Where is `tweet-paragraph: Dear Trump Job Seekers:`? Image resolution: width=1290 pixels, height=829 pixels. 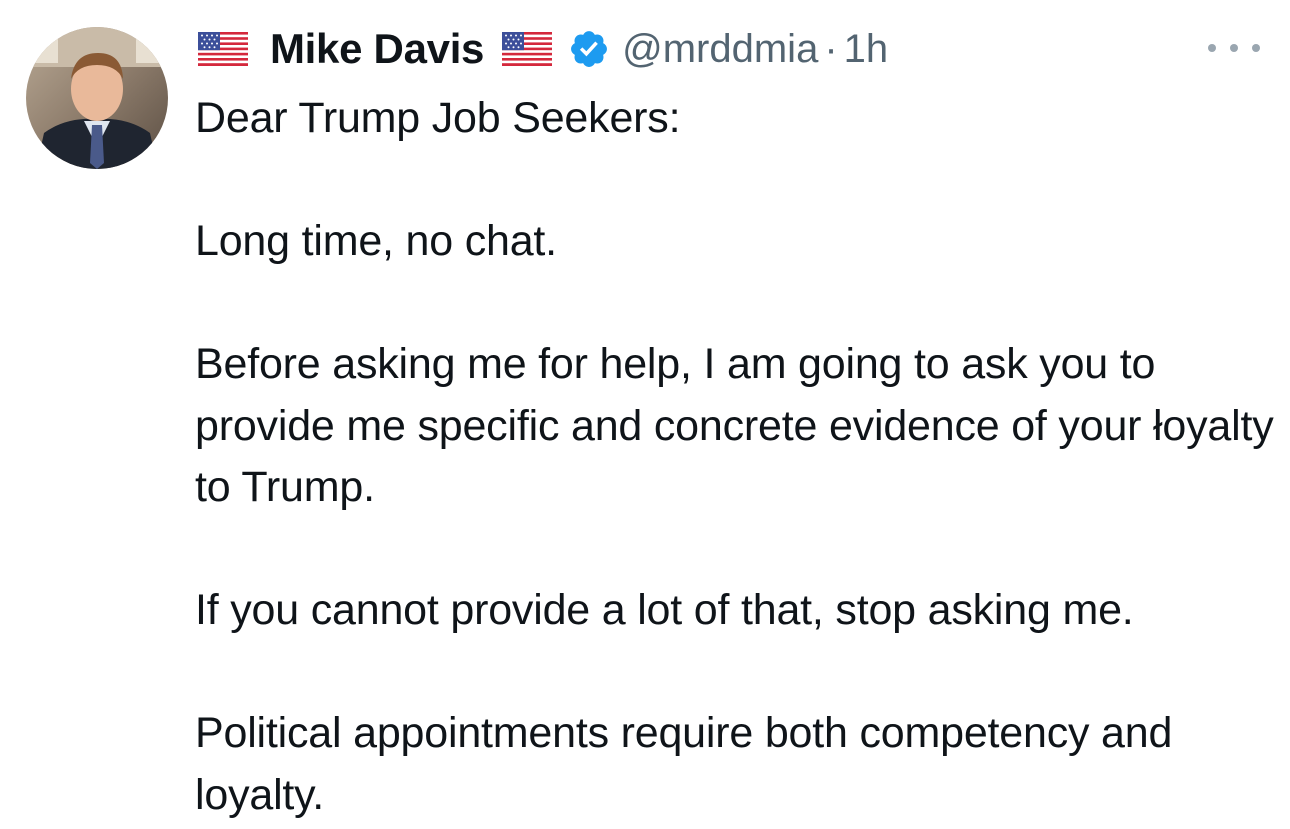 tweet-paragraph: Dear Trump Job Seekers: is located at coordinates (438, 118).